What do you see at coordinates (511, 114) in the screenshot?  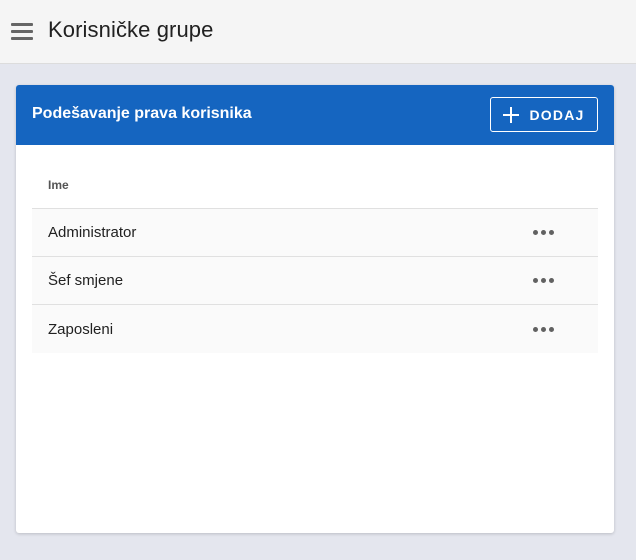 I see `plus-icon` at bounding box center [511, 114].